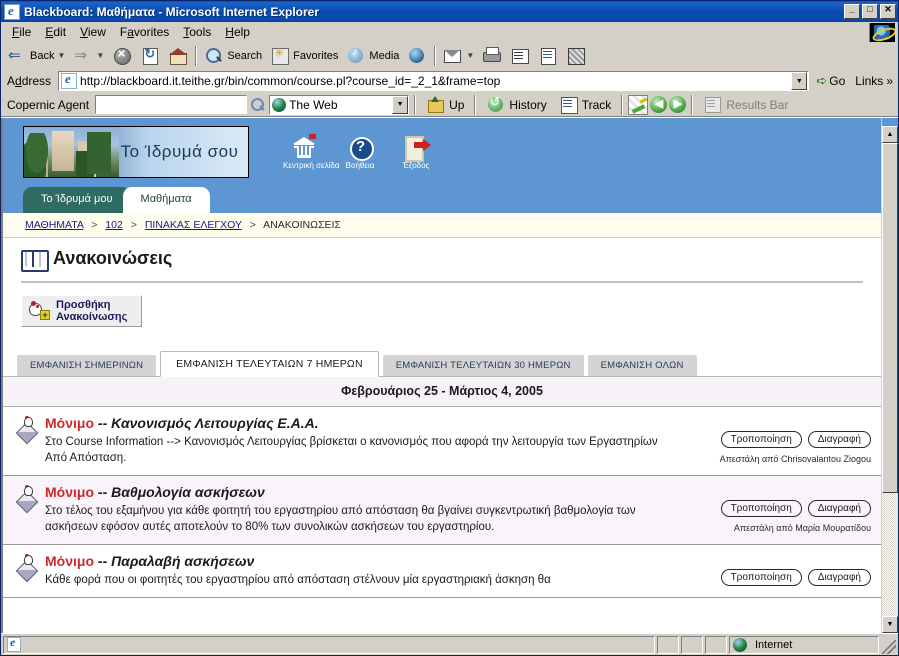 Image resolution: width=899 pixels, height=656 pixels. I want to click on tab-my-institution: Το Ίδρυμά μου, so click(77, 200).